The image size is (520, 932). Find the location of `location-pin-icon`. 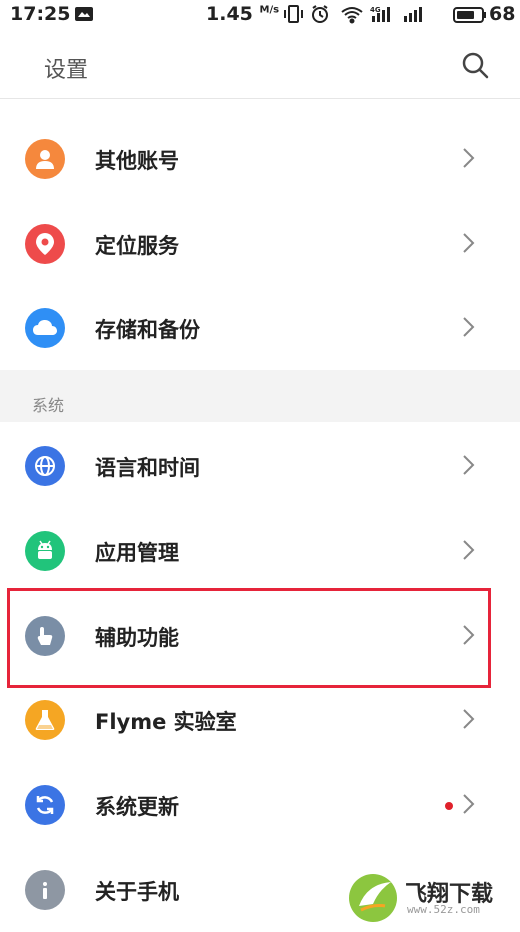

location-pin-icon is located at coordinates (45, 244).